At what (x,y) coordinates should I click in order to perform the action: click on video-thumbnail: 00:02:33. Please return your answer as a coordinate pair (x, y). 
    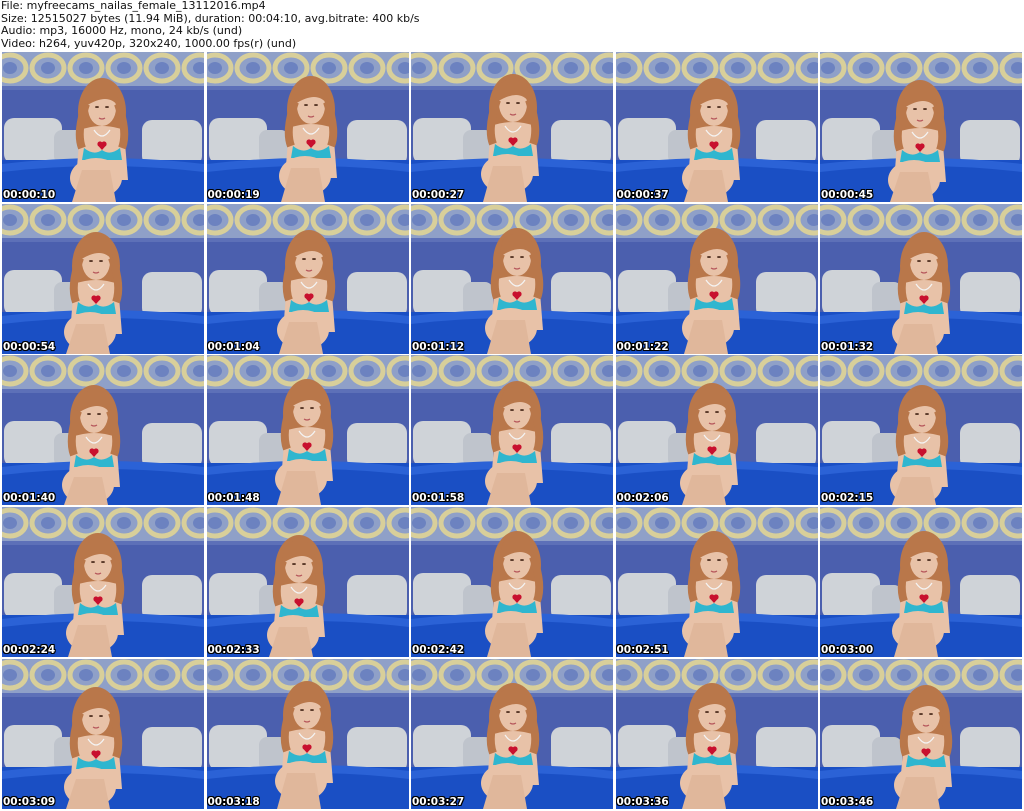
    Looking at the image, I should click on (307, 582).